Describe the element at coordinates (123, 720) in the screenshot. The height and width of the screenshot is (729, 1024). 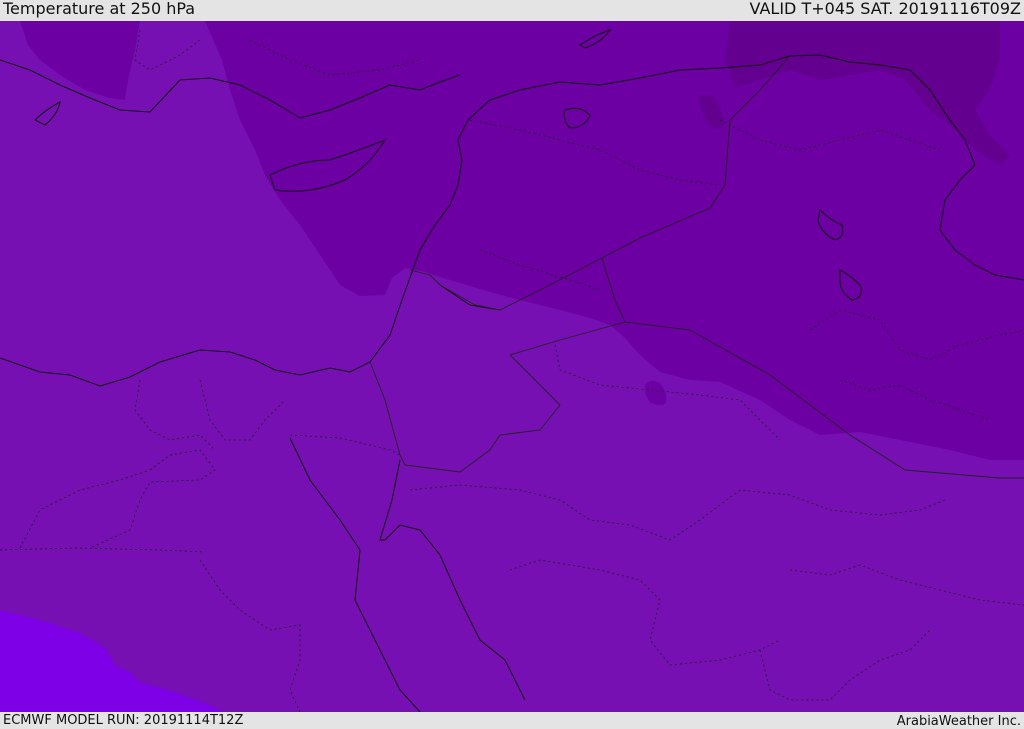
I see `model-run: ECMWF MODEL RUN: 20191114T12Z` at that location.